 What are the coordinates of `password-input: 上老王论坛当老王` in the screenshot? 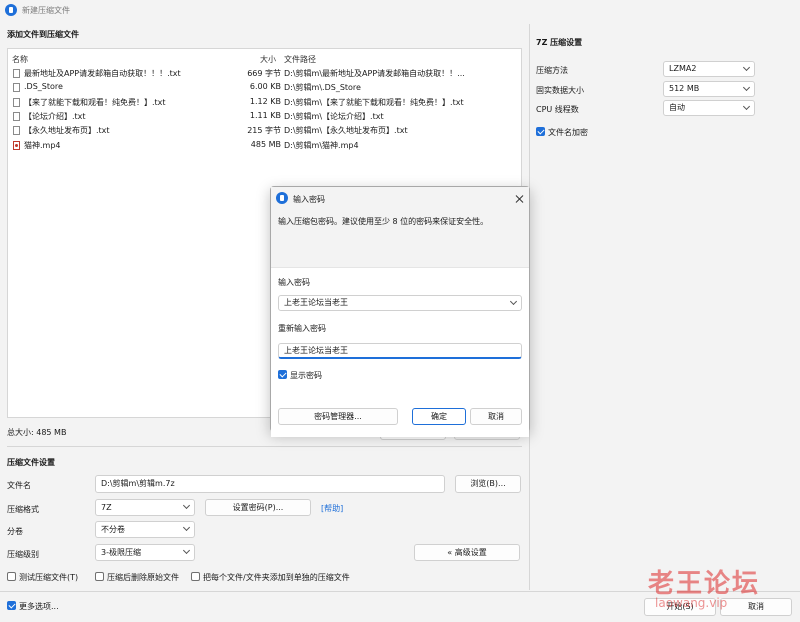 It's located at (400, 303).